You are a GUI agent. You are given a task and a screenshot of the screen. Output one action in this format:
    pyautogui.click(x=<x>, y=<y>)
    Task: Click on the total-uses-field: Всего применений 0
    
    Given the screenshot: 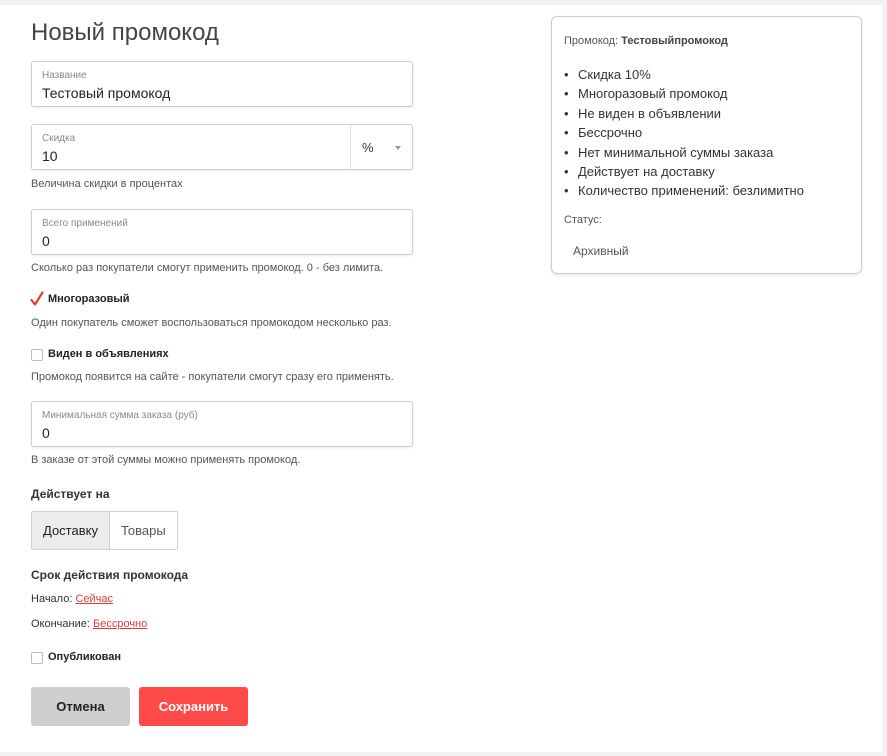 What is the action you would take?
    pyautogui.click(x=222, y=232)
    